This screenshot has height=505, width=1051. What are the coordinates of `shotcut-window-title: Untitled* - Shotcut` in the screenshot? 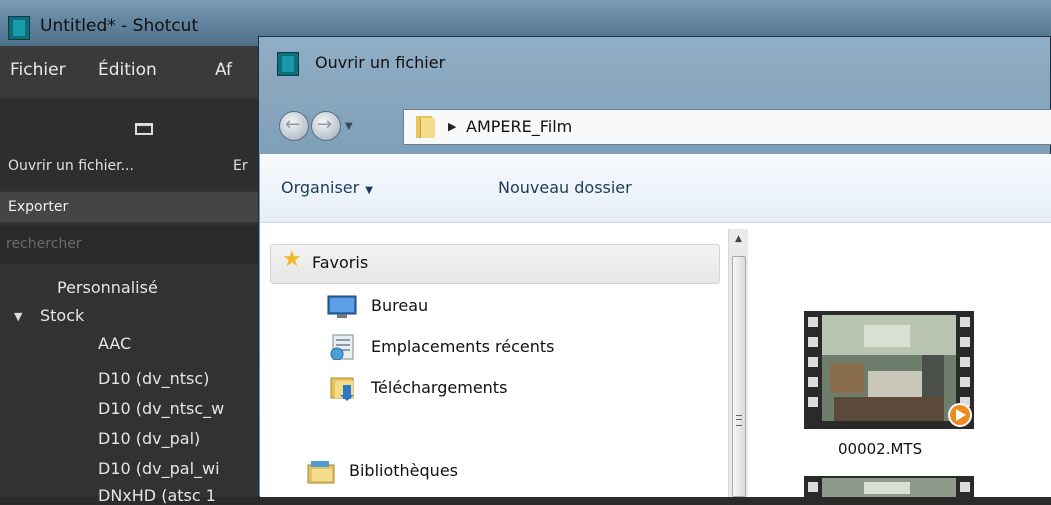 It's located at (119, 26).